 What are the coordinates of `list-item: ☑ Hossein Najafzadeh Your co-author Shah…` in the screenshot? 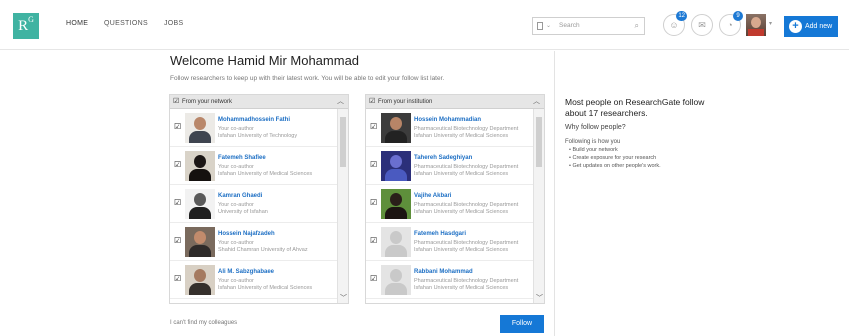 It's located at (254, 242).